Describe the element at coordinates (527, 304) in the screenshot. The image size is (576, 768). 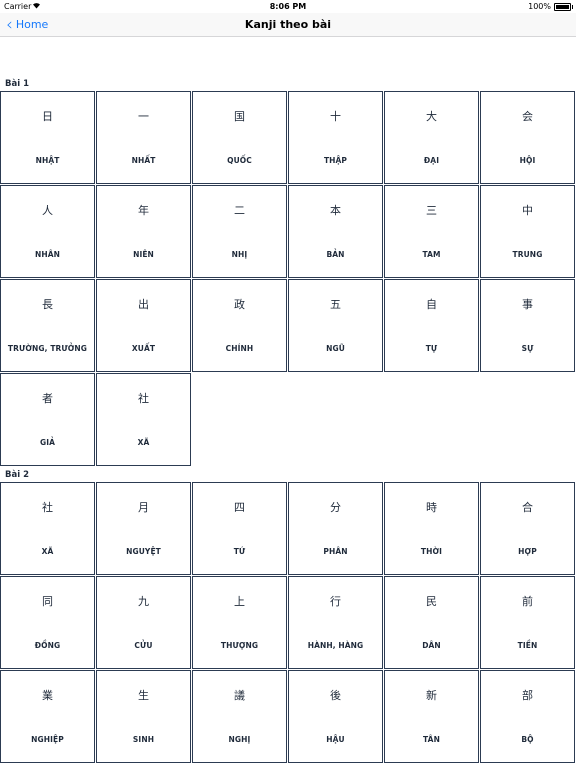
I see `kanji-character: 事` at that location.